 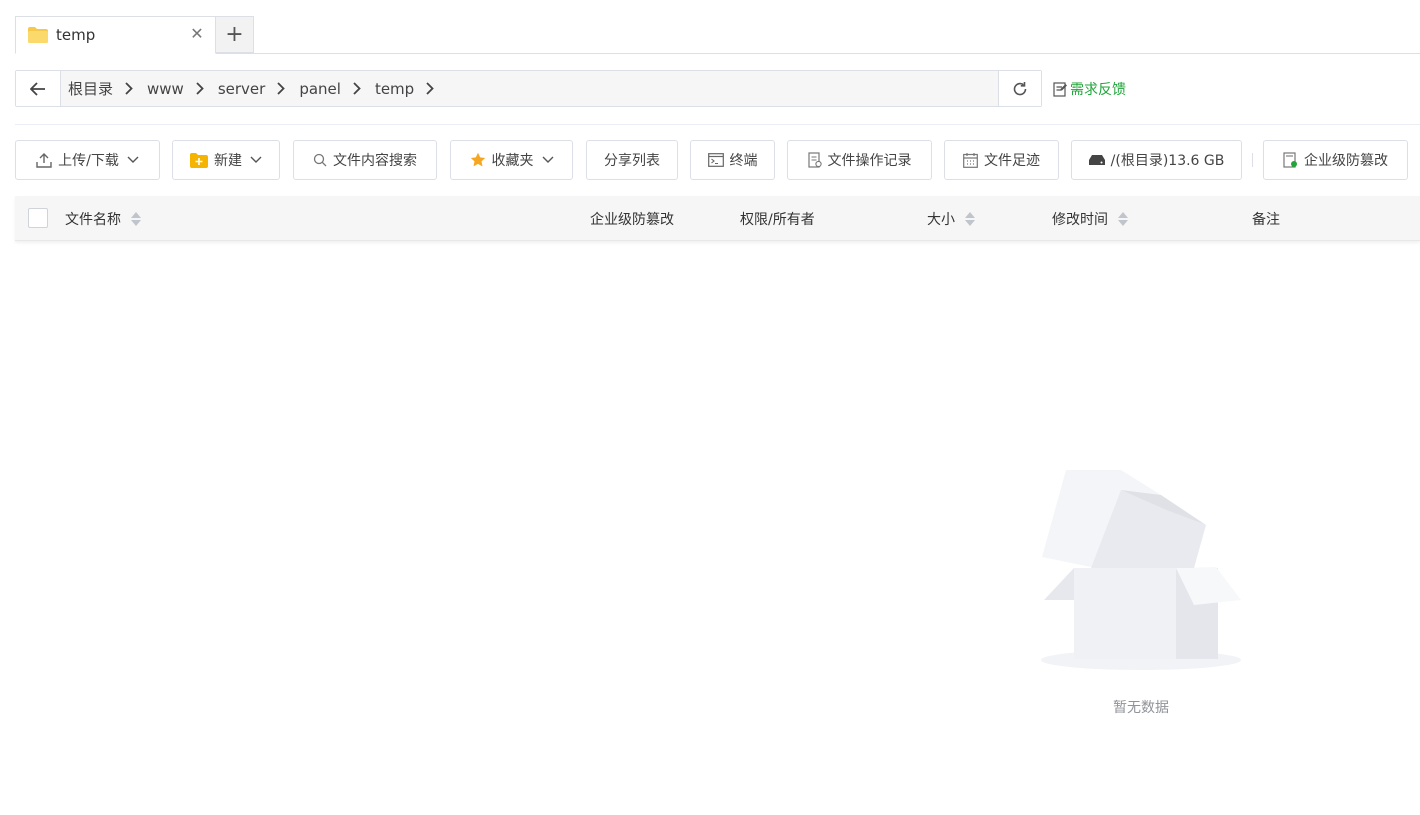 I want to click on crumb-label: server, so click(x=241, y=88).